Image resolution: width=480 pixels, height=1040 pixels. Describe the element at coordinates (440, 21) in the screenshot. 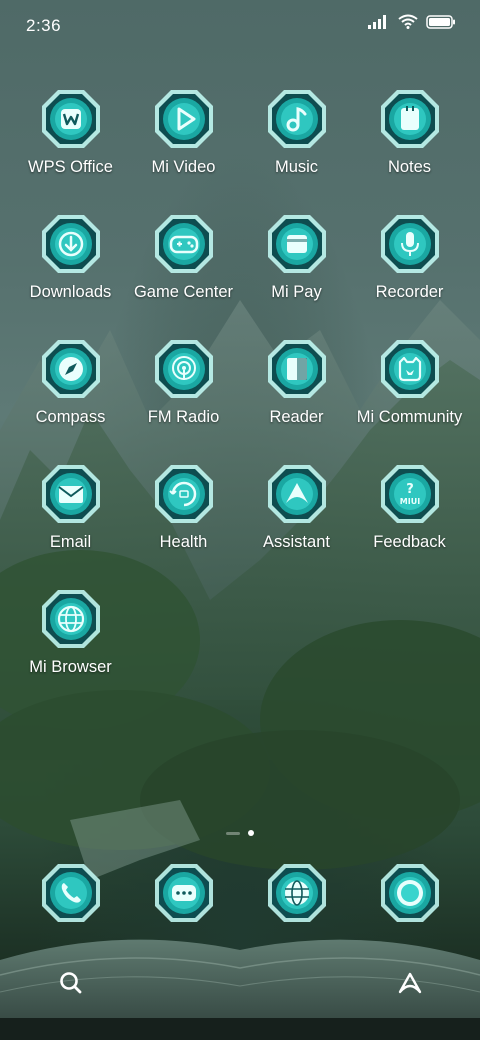

I see `battery-icon` at that location.